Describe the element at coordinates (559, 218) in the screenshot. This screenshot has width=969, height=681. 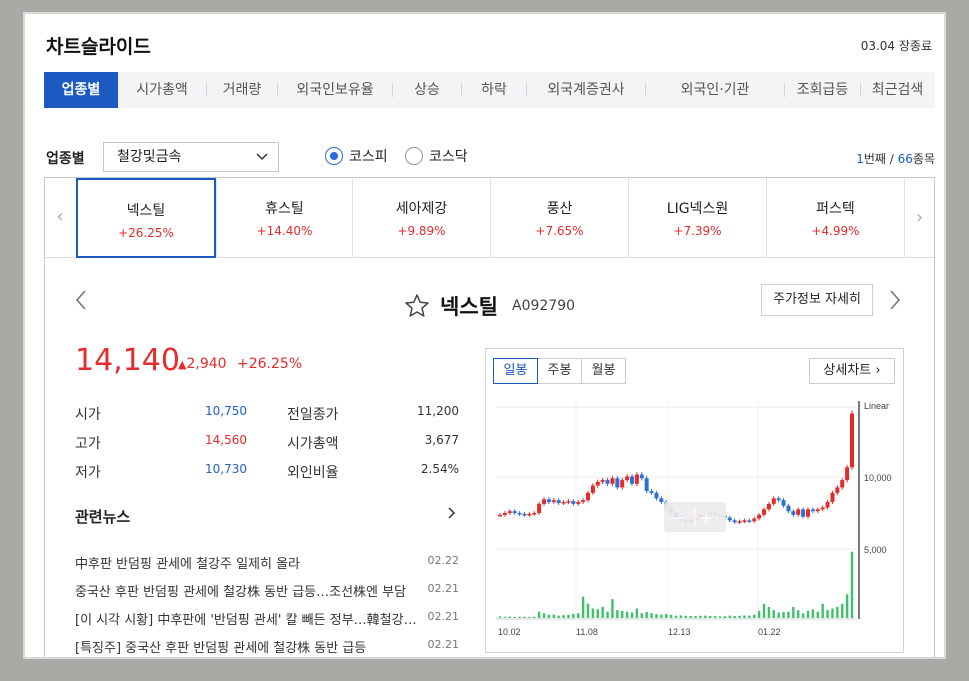
I see `stock-card: 풍산 +7.65%` at that location.